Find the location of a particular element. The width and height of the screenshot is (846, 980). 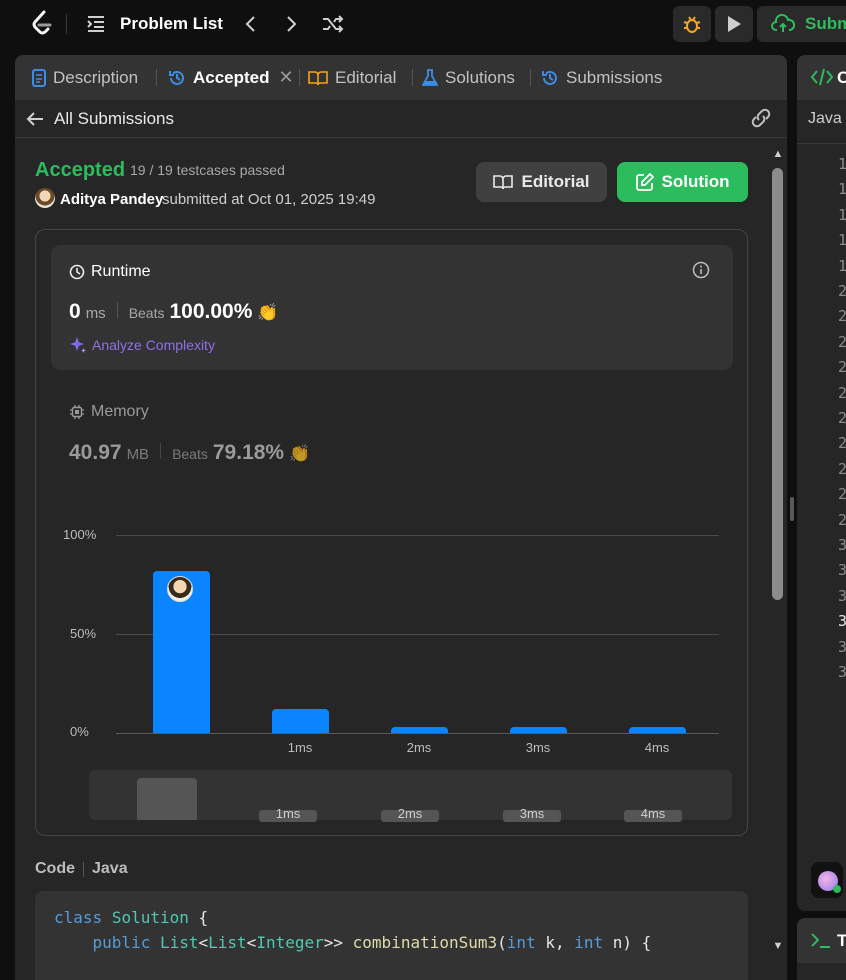

memory-beats-value: 79.18% is located at coordinates (248, 452).